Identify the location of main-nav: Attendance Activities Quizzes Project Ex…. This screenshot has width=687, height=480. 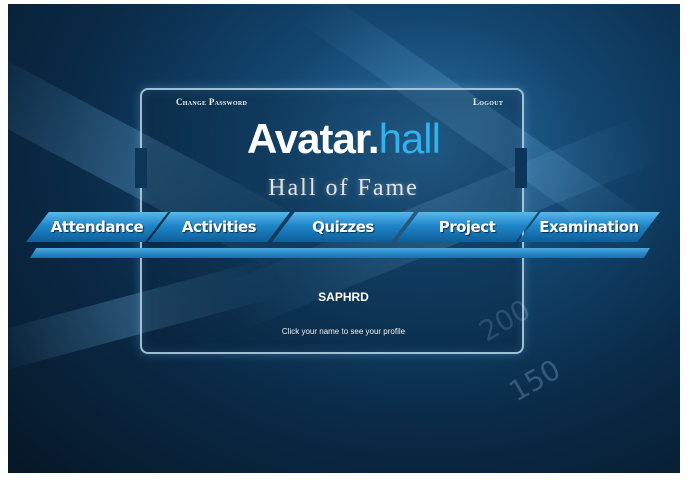
(343, 227).